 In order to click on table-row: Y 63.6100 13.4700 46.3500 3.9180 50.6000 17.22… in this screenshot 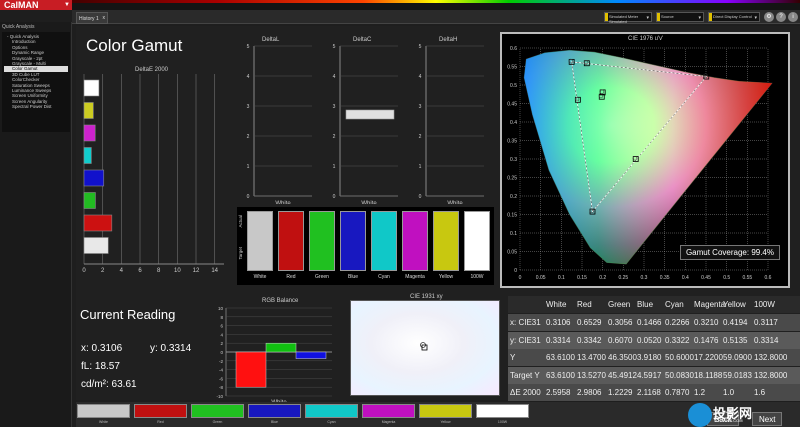, I will do `click(654, 357)`.